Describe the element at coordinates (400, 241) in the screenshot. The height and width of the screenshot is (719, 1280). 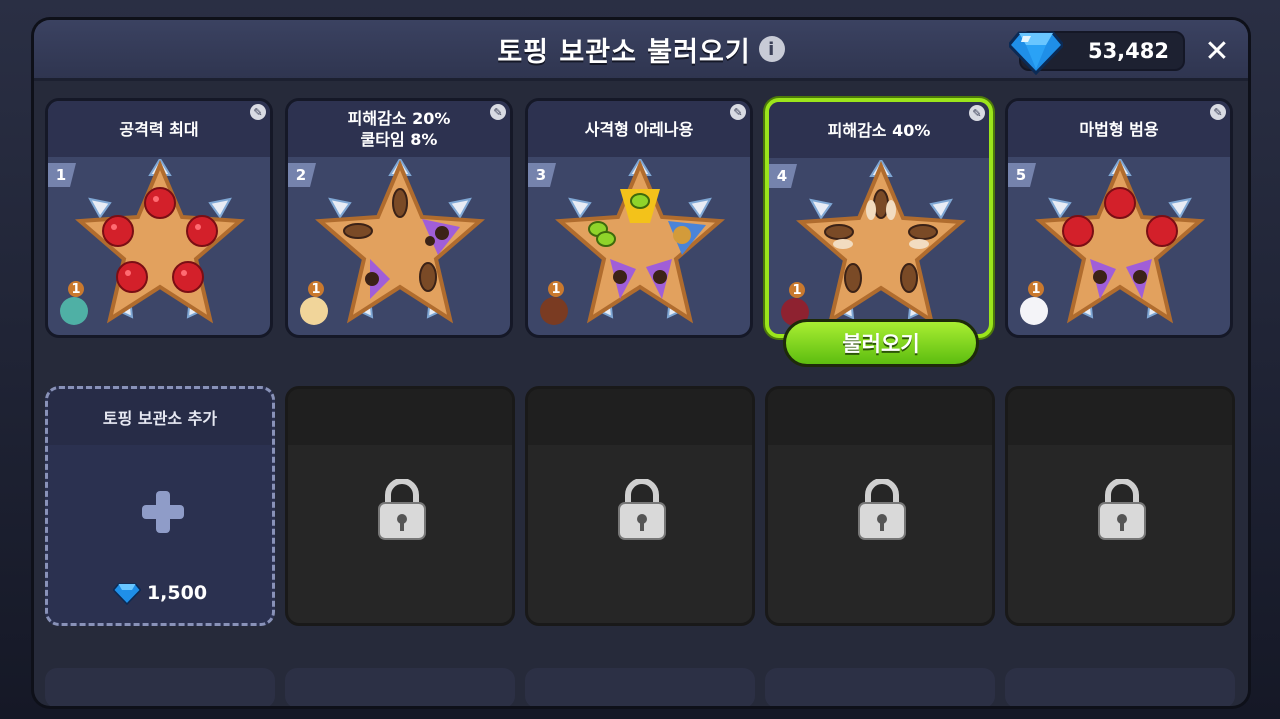
I see `topping-star-almond-chocolate` at that location.